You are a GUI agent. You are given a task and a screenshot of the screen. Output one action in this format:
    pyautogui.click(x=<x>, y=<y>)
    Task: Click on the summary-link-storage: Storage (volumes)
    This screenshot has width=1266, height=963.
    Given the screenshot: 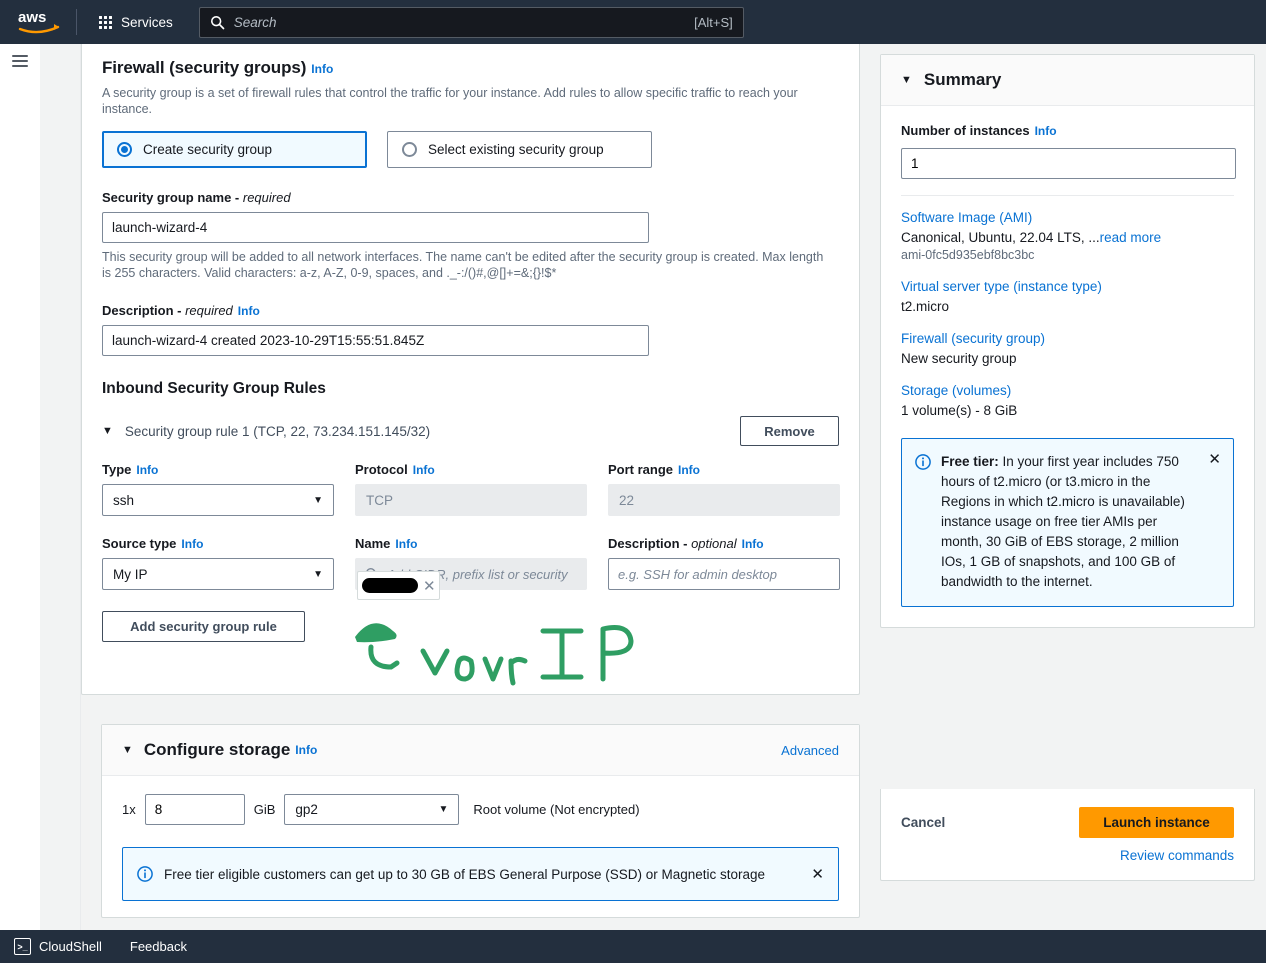 What is the action you would take?
    pyautogui.click(x=1067, y=390)
    